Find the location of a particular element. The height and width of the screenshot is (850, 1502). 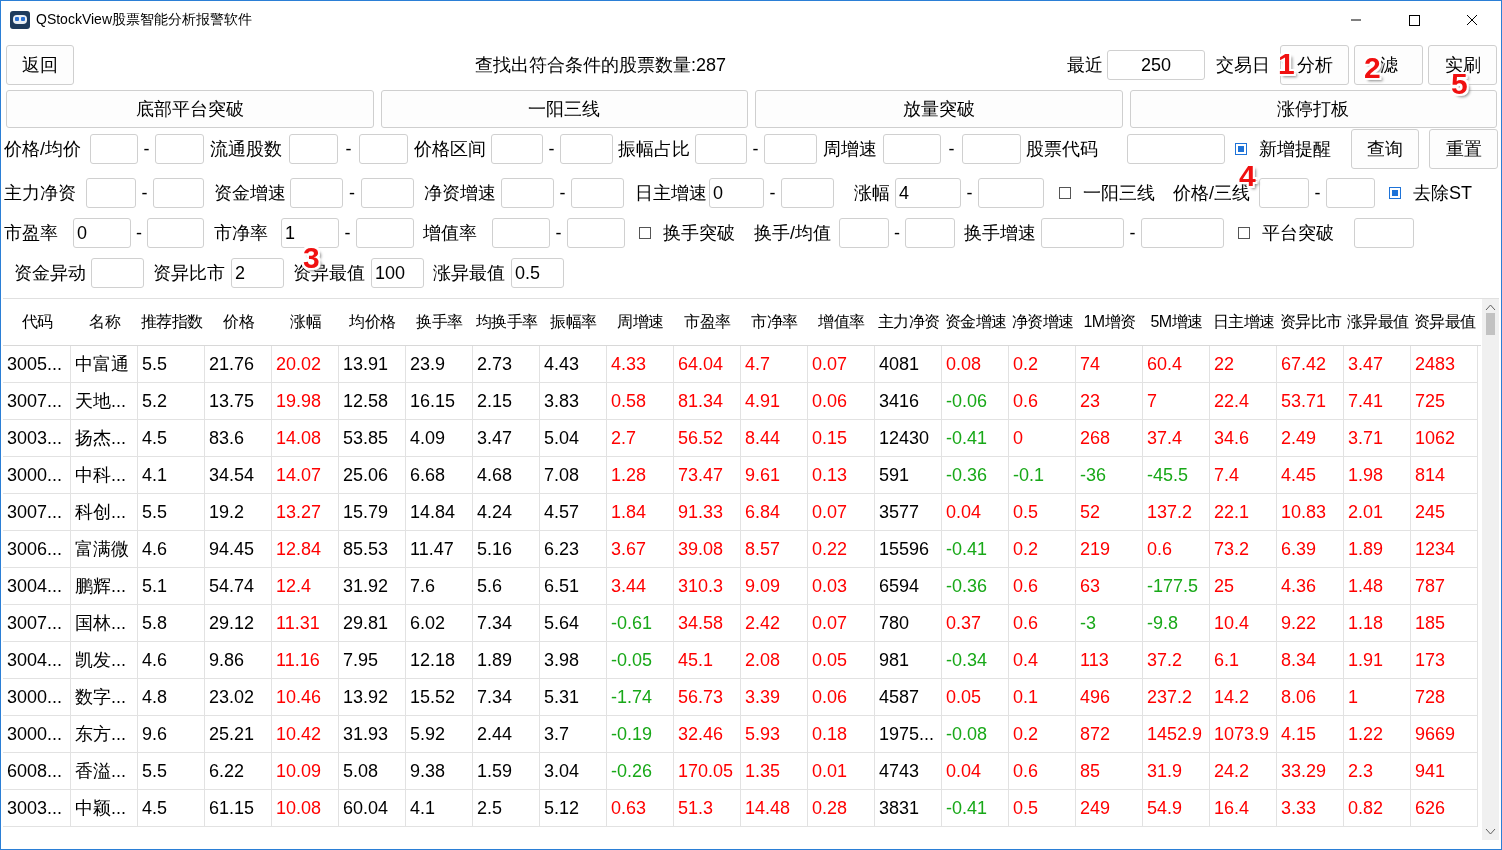

column-header: 资异最值 is located at coordinates (1444, 322).